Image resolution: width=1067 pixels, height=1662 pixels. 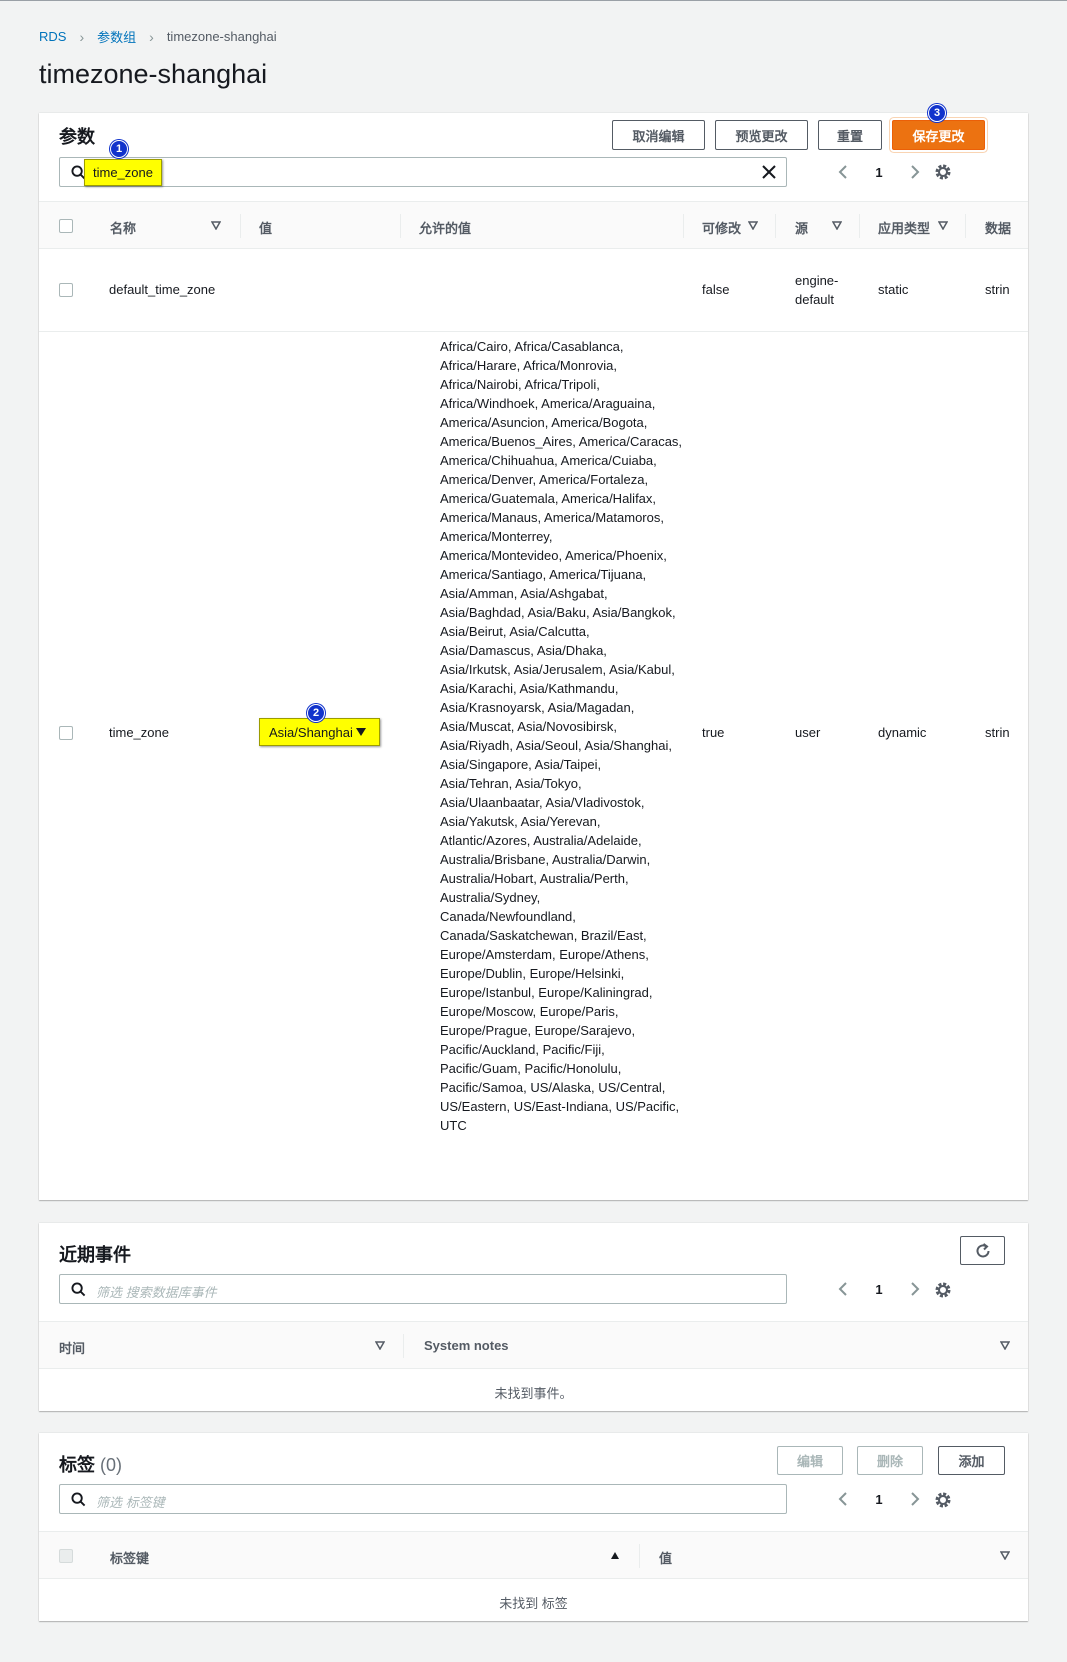 What do you see at coordinates (77, 137) in the screenshot?
I see `parameters-title: 参数` at bounding box center [77, 137].